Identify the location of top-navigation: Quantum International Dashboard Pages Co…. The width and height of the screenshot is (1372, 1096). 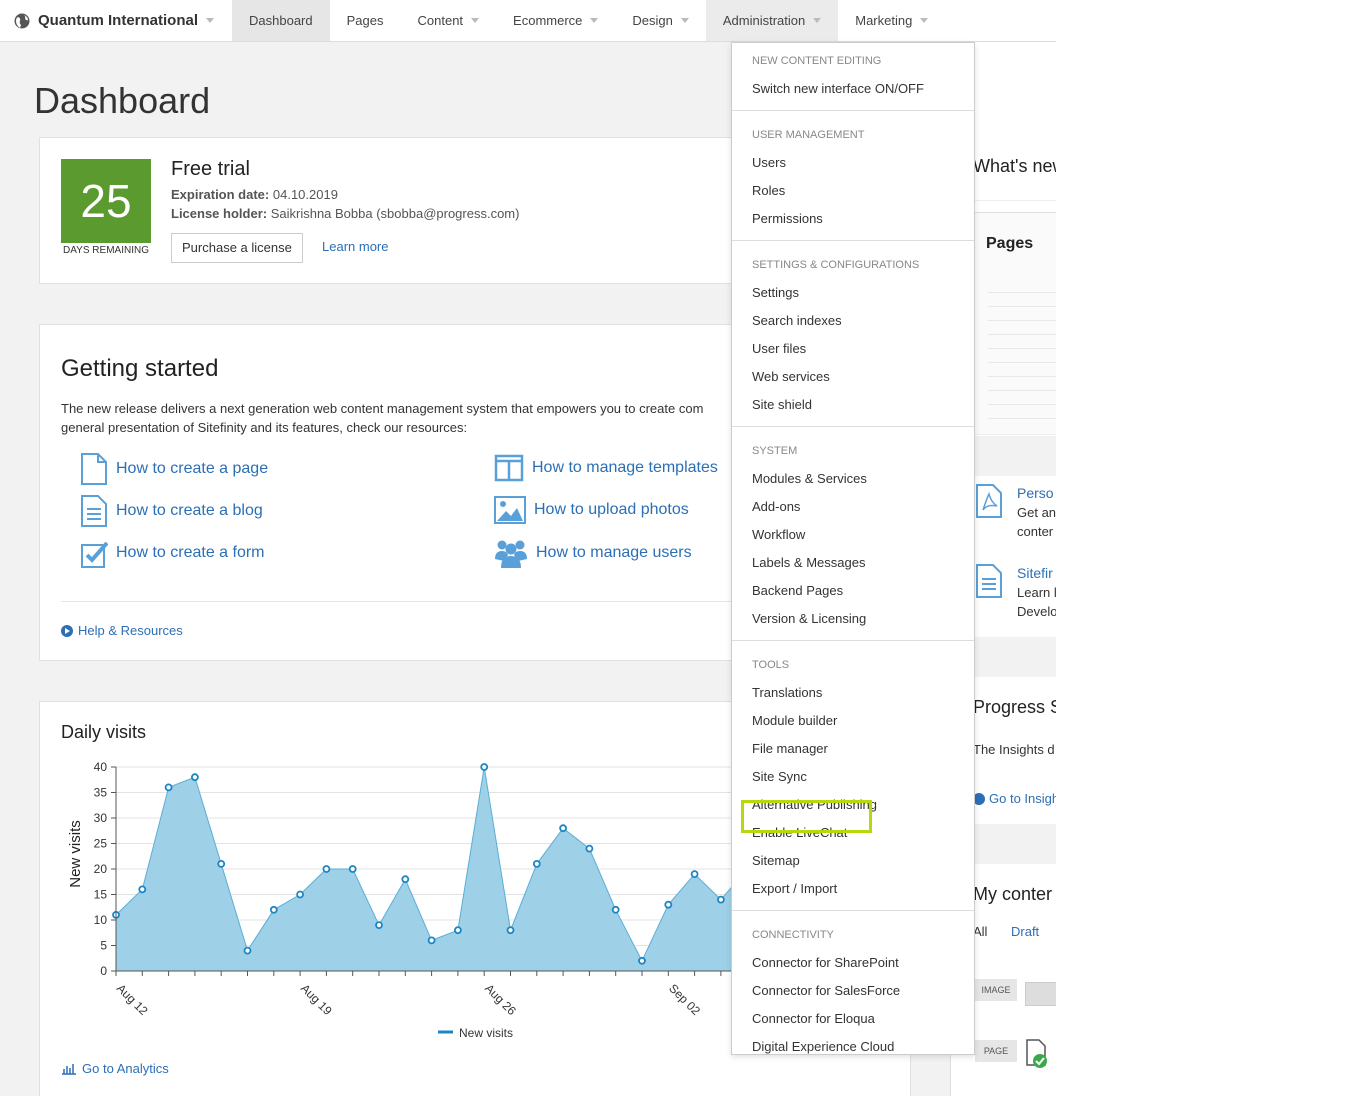
(528, 21).